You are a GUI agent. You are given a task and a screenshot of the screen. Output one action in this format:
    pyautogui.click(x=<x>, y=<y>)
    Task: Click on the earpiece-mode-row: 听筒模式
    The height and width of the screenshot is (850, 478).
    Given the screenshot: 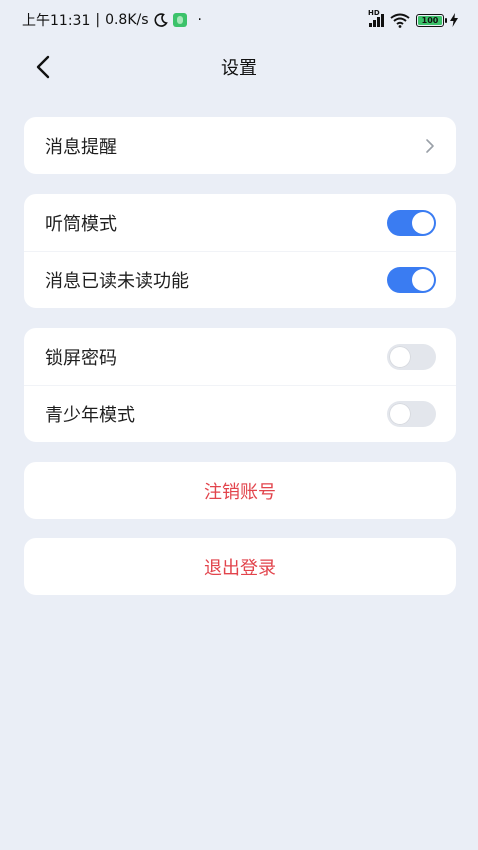 What is the action you would take?
    pyautogui.click(x=240, y=222)
    